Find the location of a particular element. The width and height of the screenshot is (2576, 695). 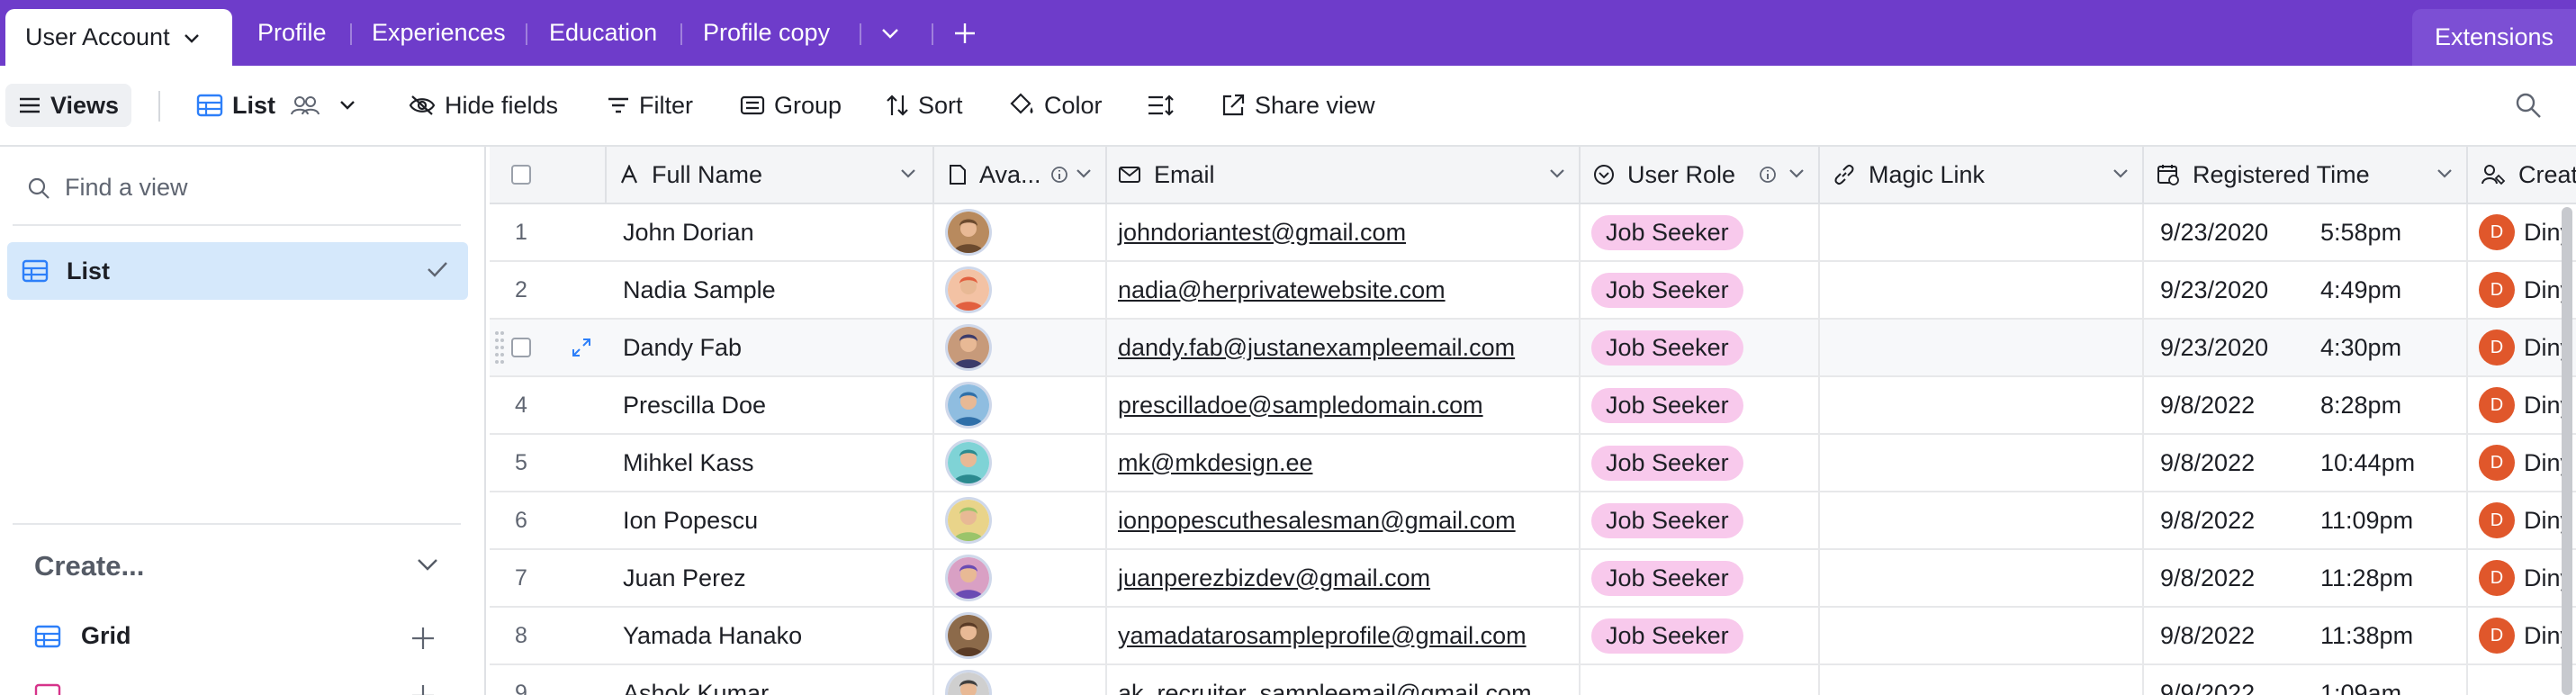

tab-profile: Profile is located at coordinates (292, 33).